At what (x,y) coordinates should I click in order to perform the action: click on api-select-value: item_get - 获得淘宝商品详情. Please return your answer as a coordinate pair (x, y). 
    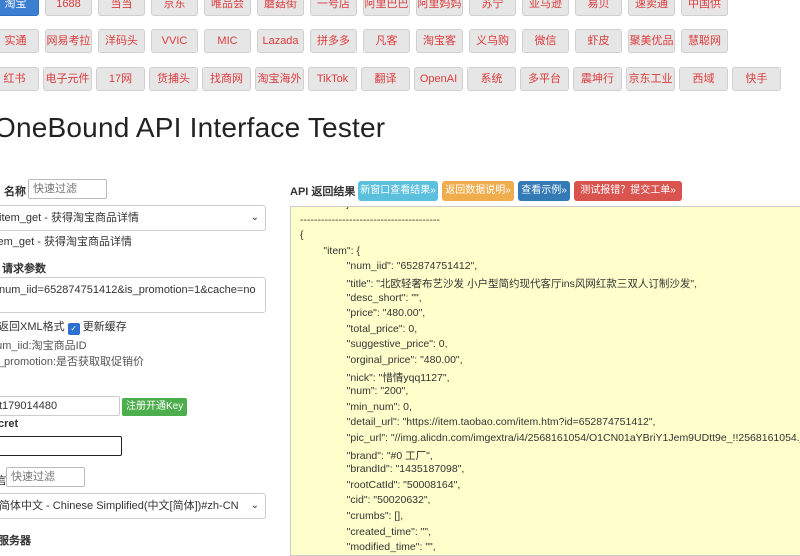
    Looking at the image, I should click on (69, 218).